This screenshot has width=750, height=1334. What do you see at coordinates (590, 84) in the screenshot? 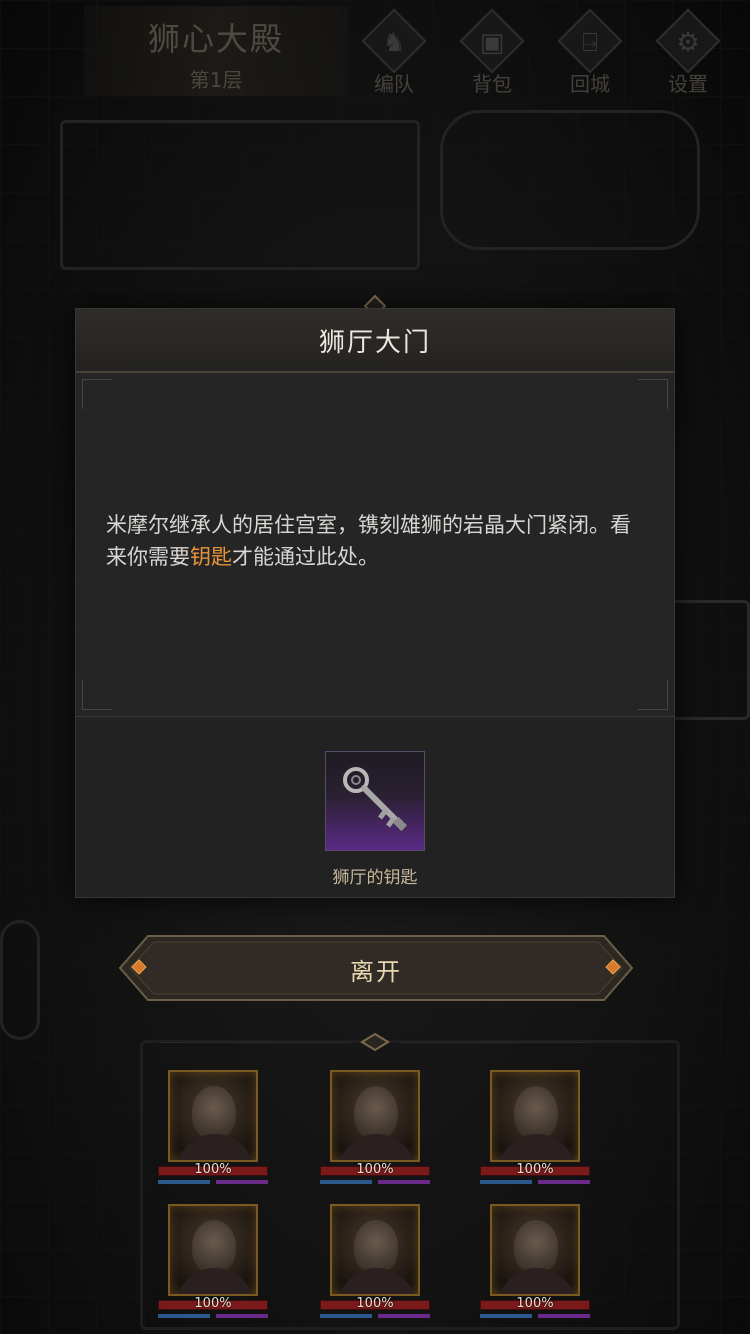
I see `return-town-button-label: 回城` at bounding box center [590, 84].